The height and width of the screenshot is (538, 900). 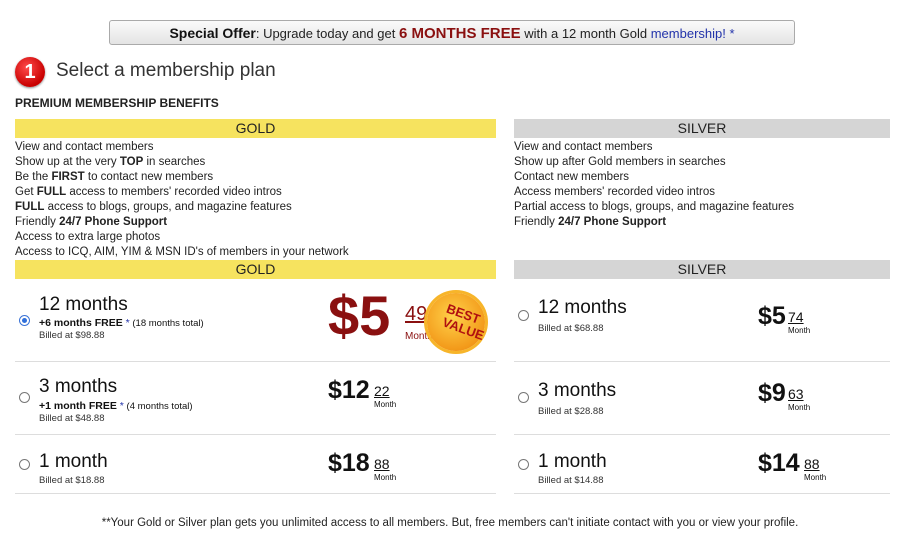 What do you see at coordinates (382, 391) in the screenshot?
I see `price-cents: 22` at bounding box center [382, 391].